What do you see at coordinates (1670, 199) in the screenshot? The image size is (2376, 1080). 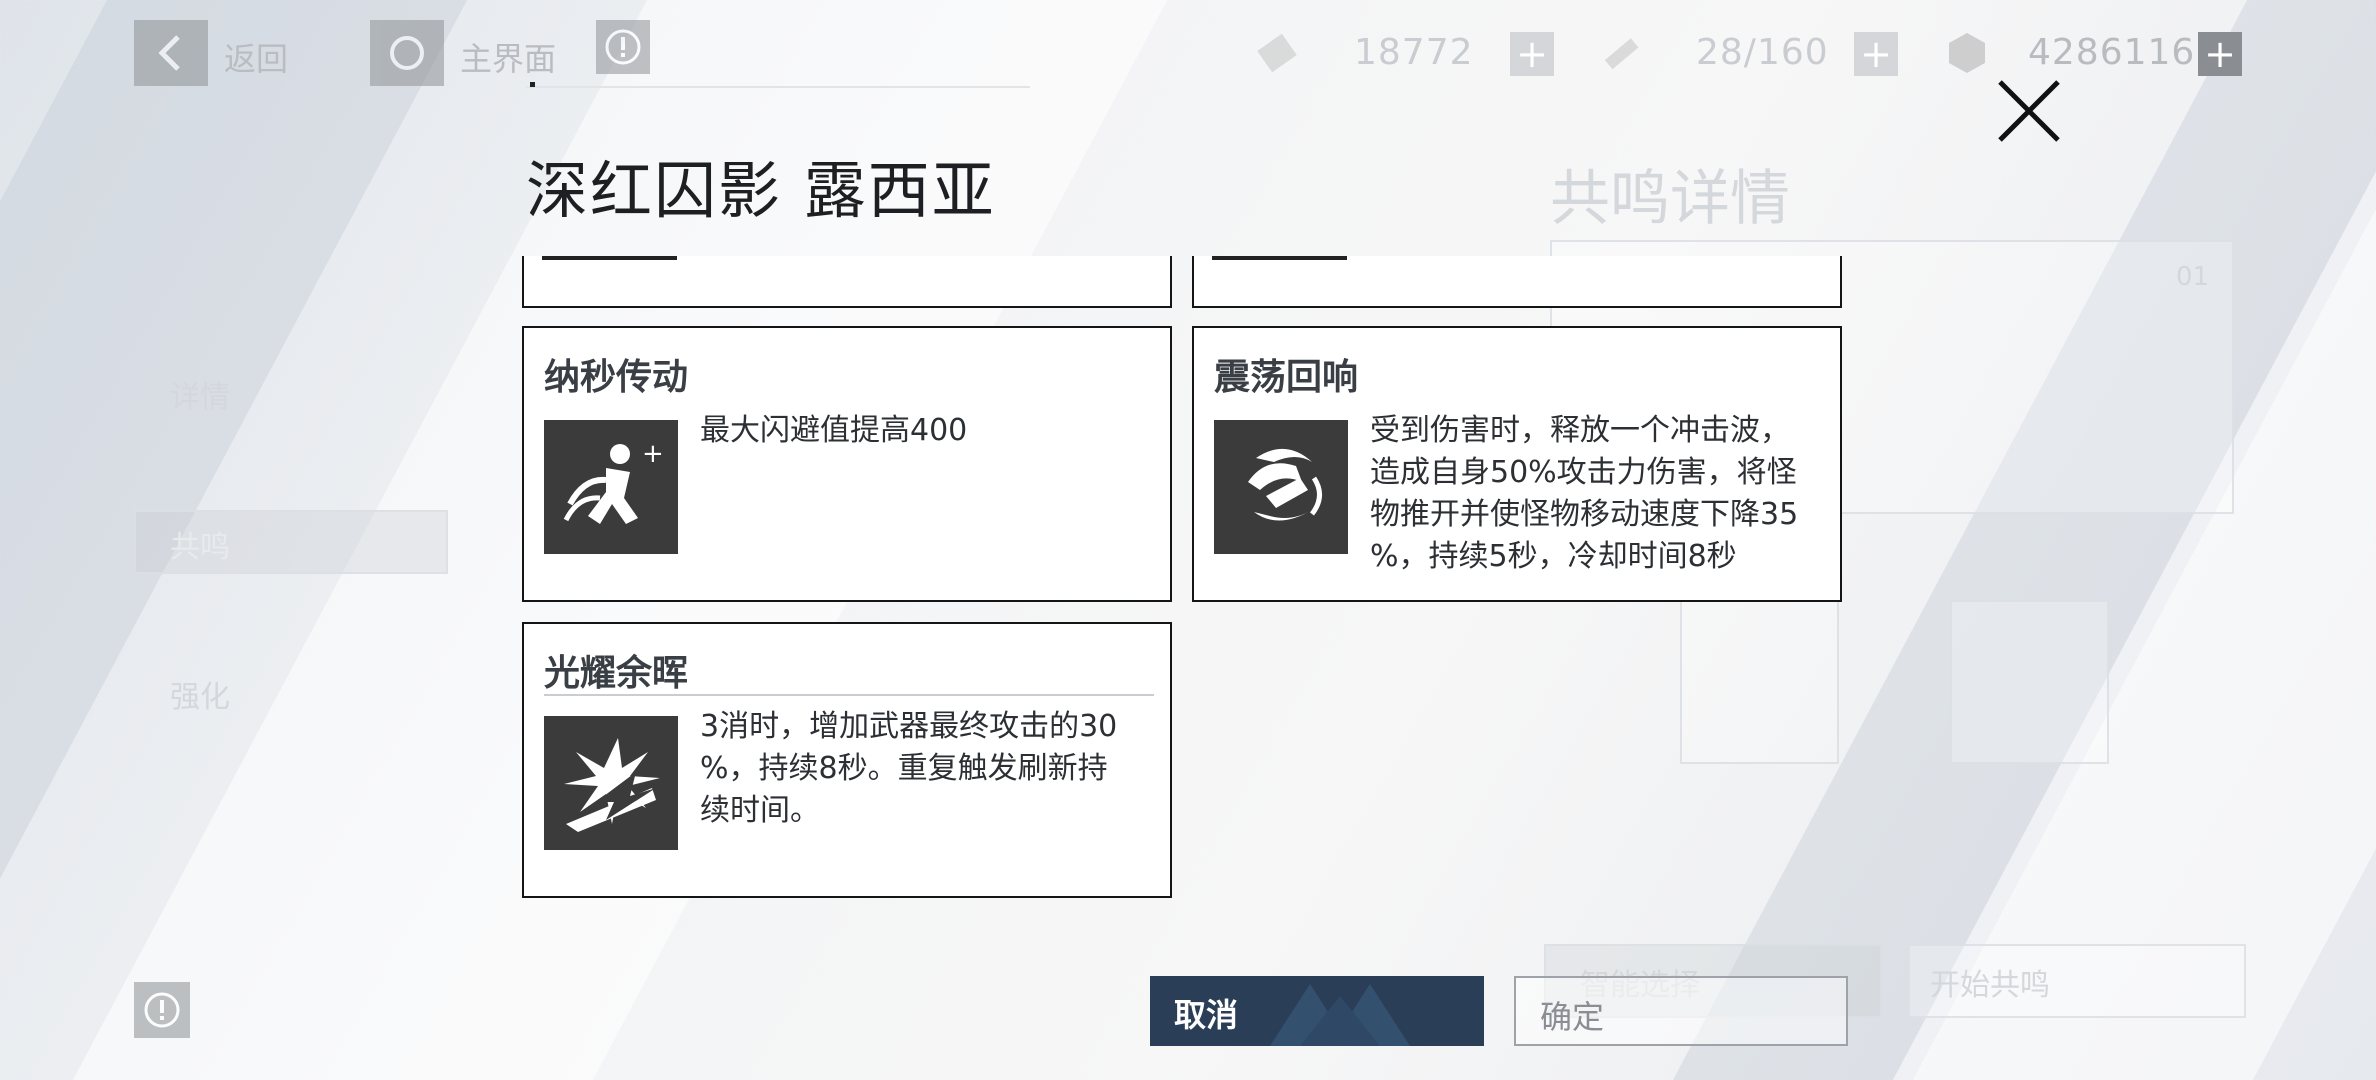 I see `bg-page-title: 共鸣详情` at bounding box center [1670, 199].